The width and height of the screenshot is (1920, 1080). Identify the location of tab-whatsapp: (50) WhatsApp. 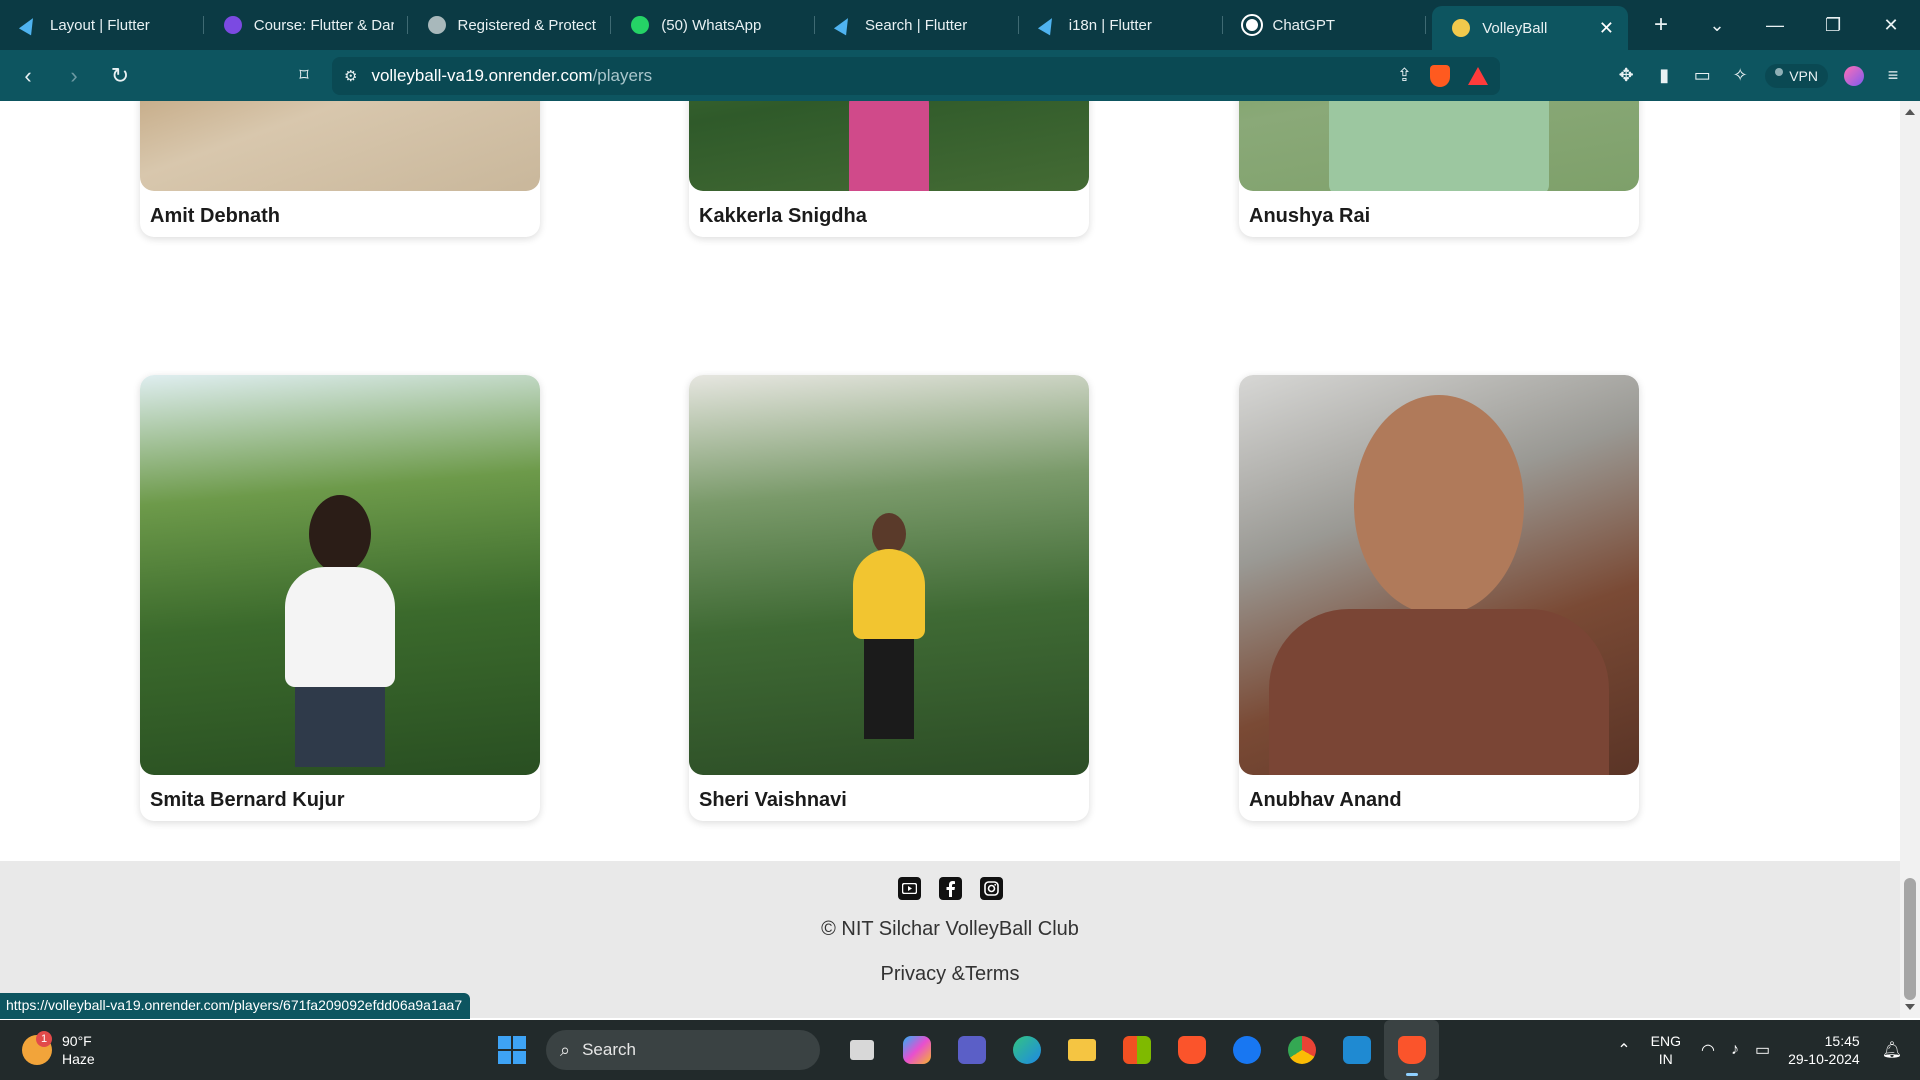
(713, 25).